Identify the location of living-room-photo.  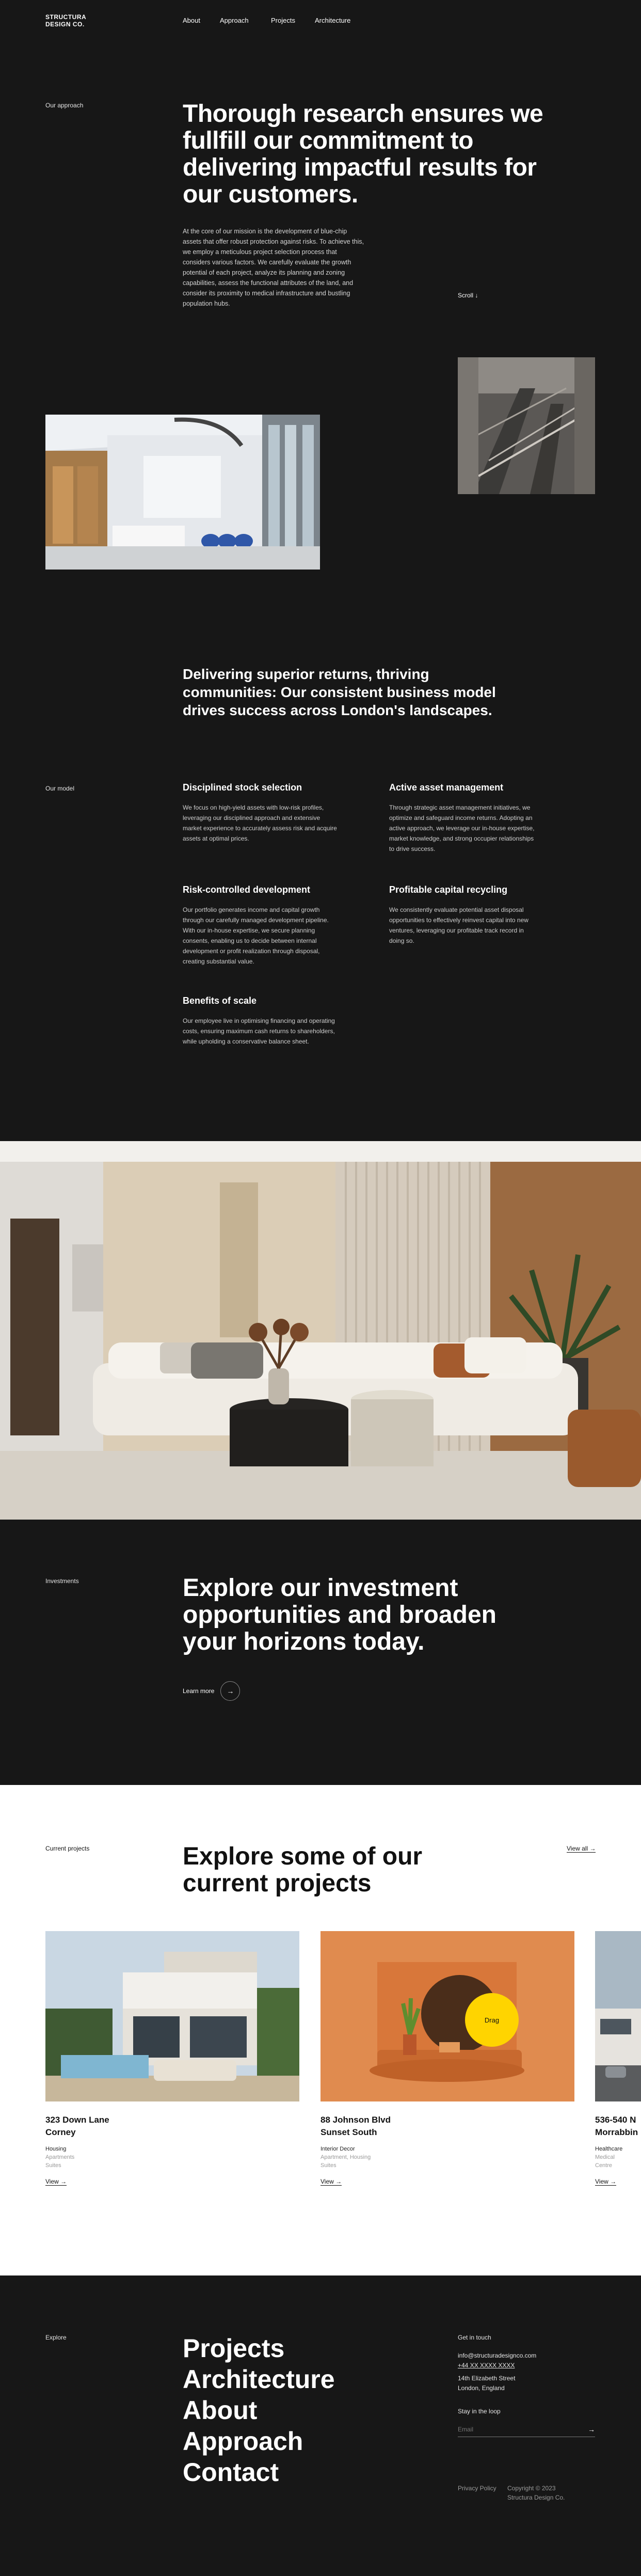
(320, 1331).